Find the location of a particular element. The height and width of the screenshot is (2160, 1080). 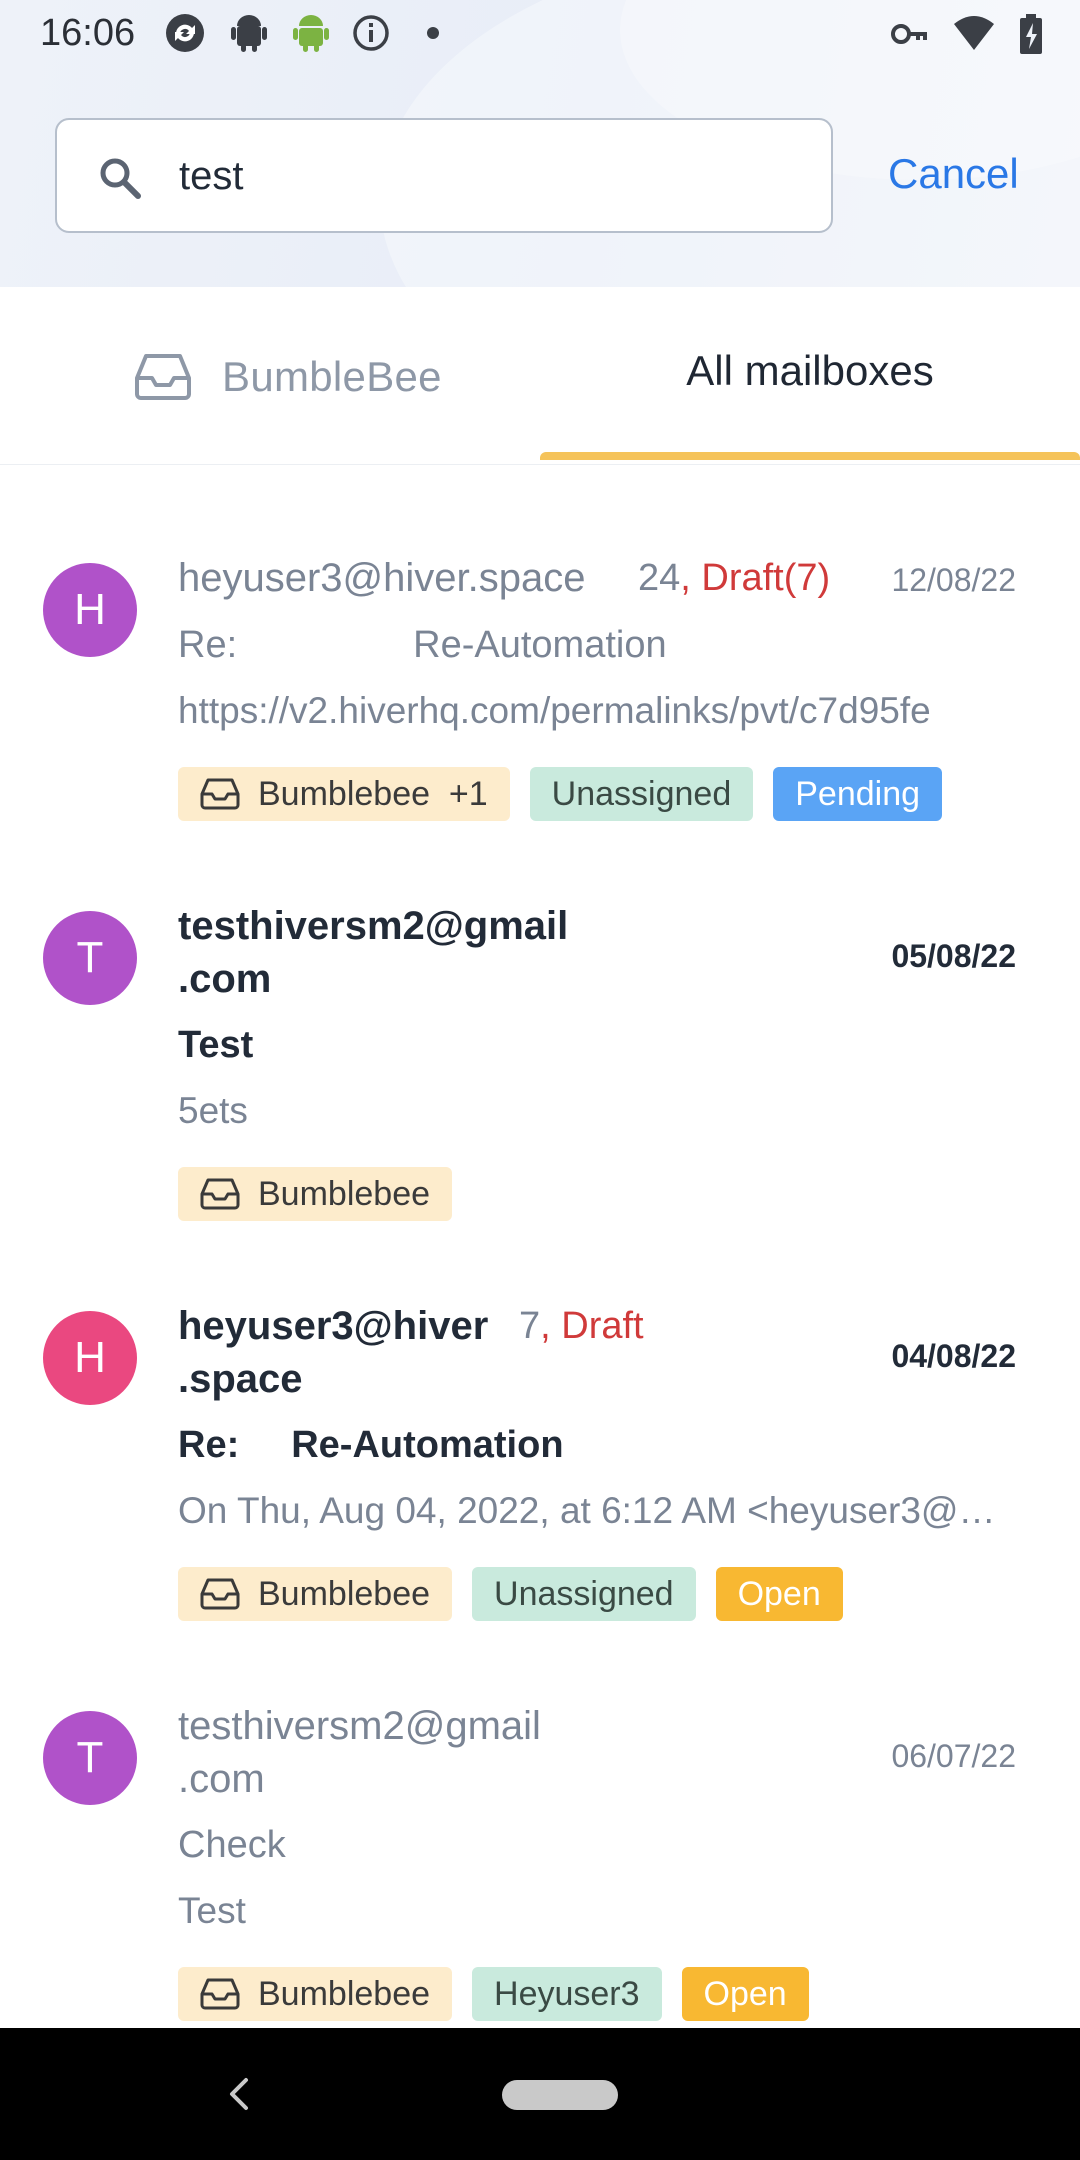

wifi-icon is located at coordinates (974, 33).